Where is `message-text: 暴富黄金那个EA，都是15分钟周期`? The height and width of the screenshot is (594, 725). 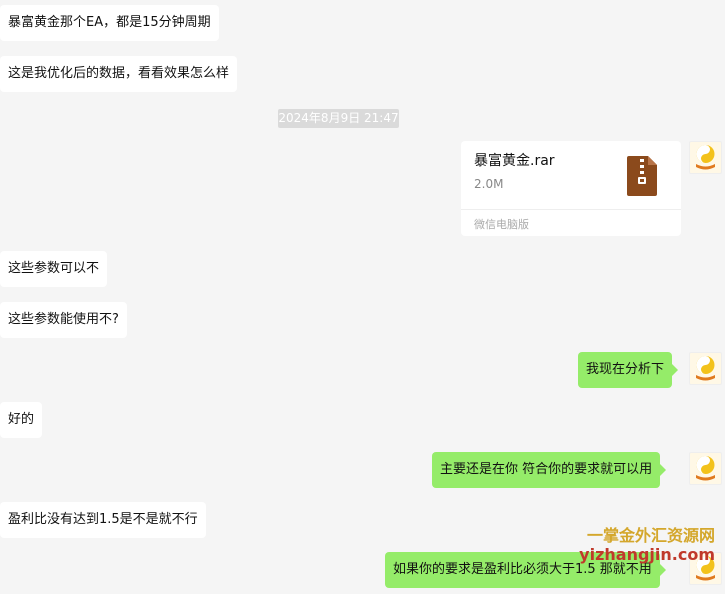
message-text: 暴富黄金那个EA，都是15分钟周期 is located at coordinates (109, 22).